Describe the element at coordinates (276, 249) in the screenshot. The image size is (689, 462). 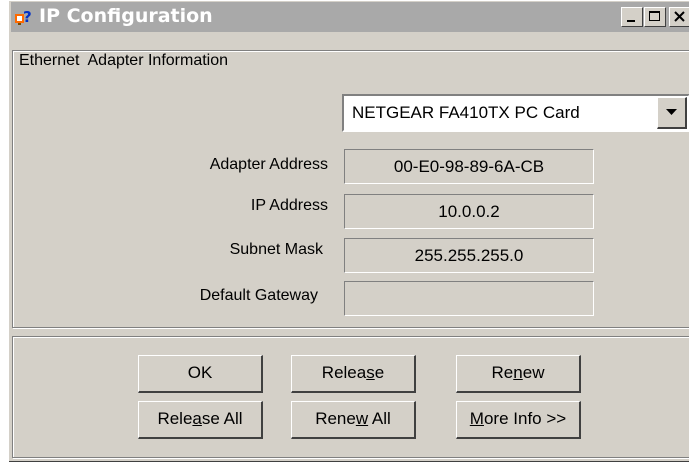
I see `subnet-mask-label: Subnet Mask` at that location.